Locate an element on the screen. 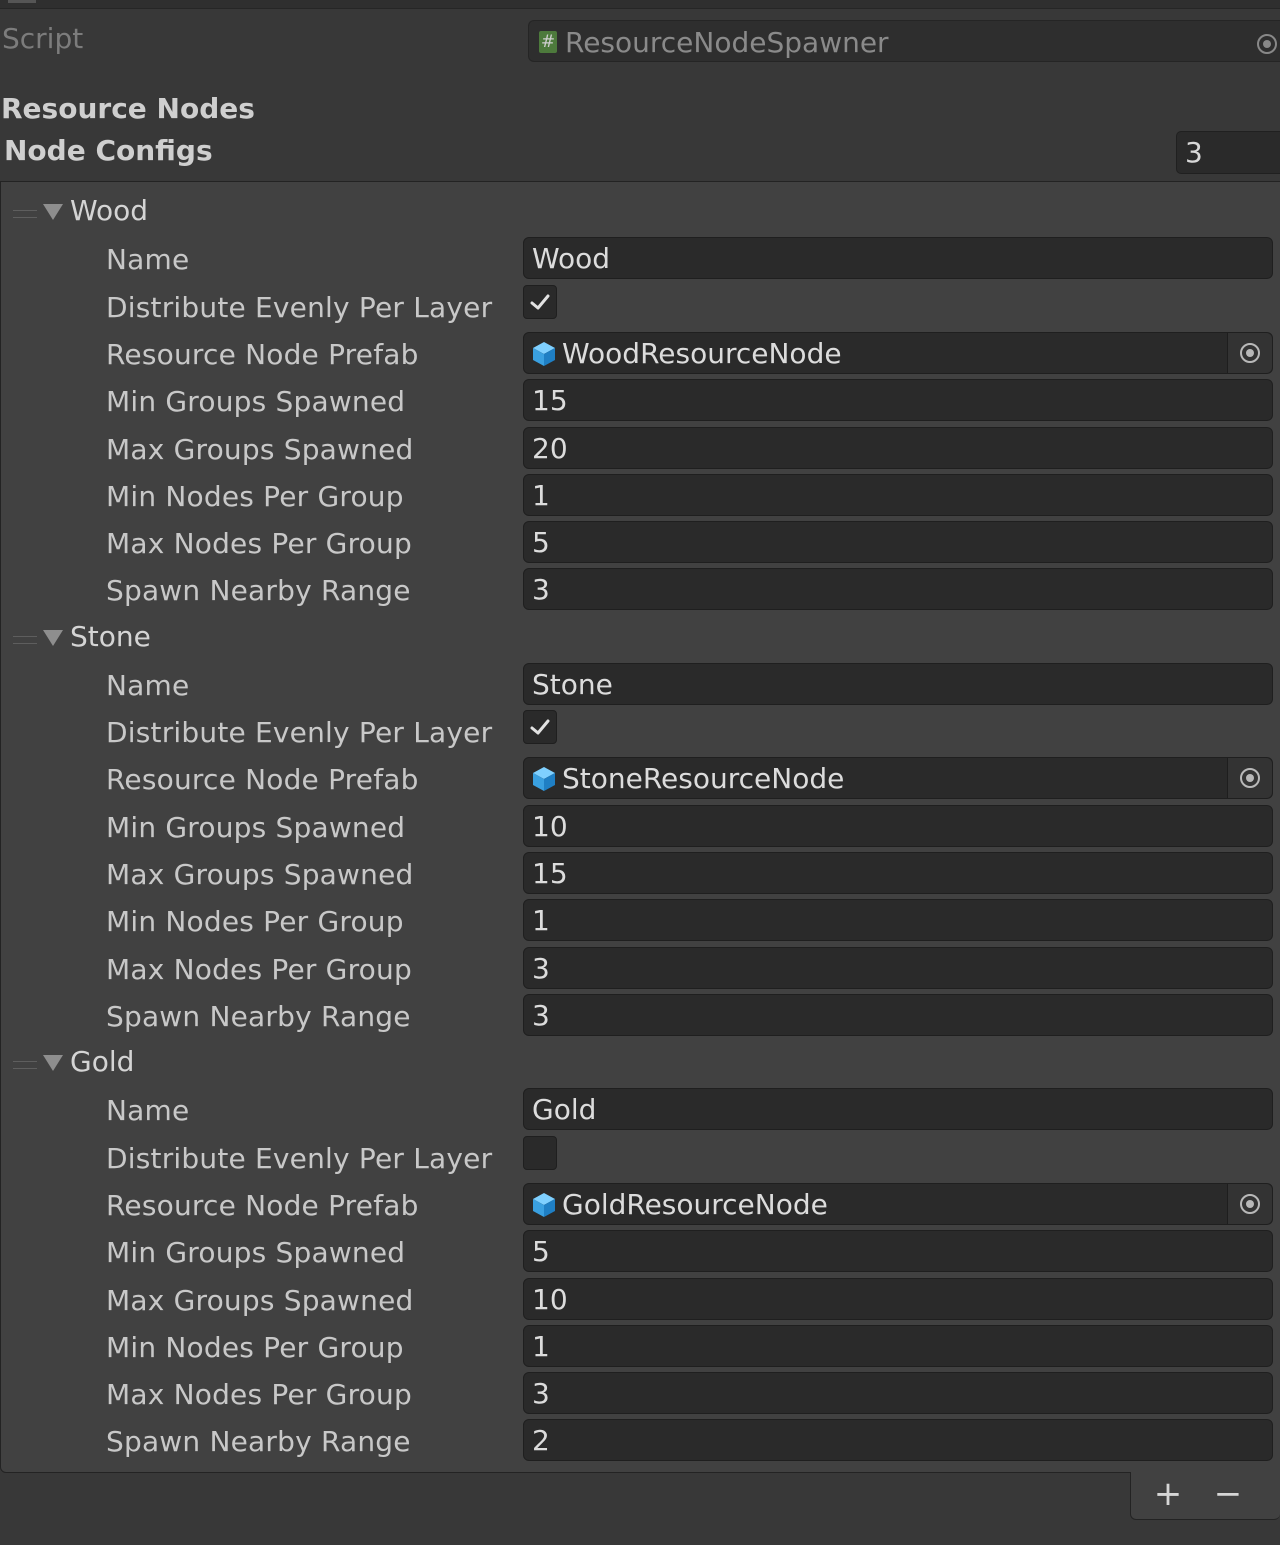  csharp-script-icon: # is located at coordinates (548, 42).